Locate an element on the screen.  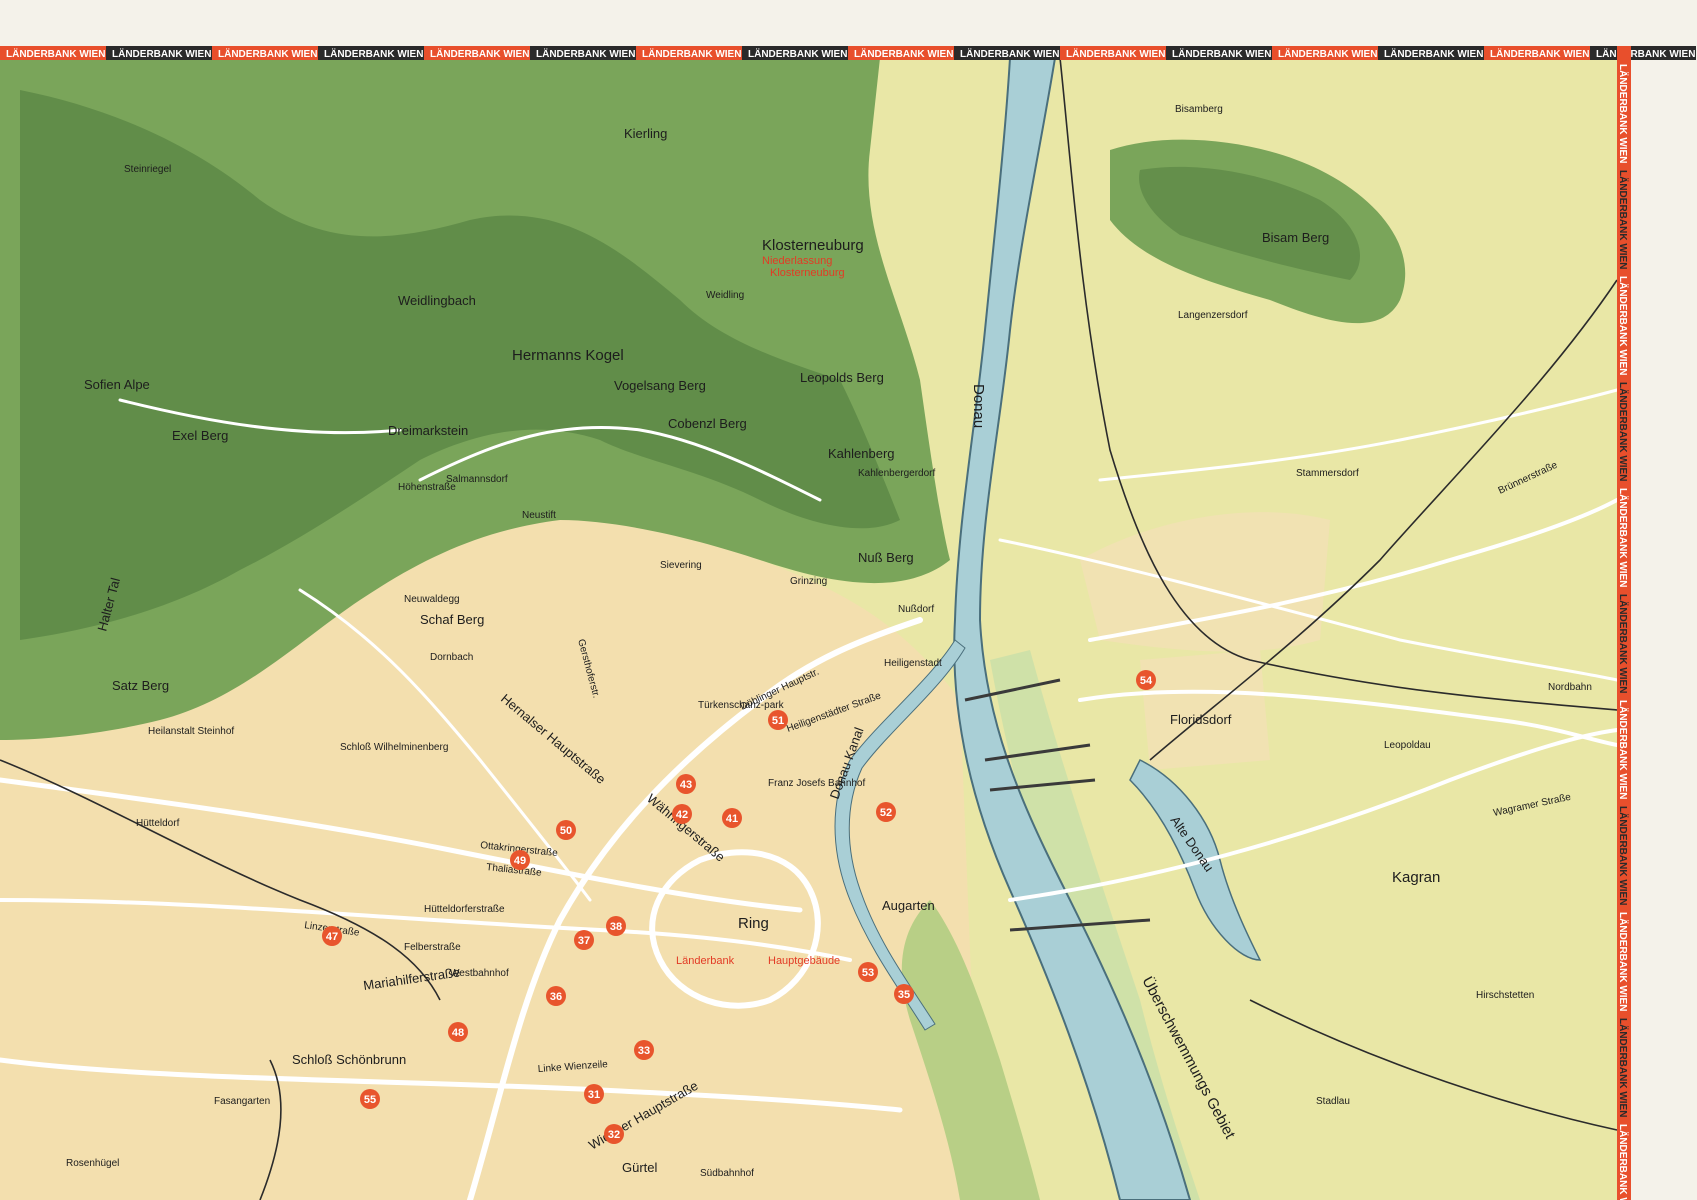
place-label-dornbach: Dornbach is located at coordinates (451, 657).